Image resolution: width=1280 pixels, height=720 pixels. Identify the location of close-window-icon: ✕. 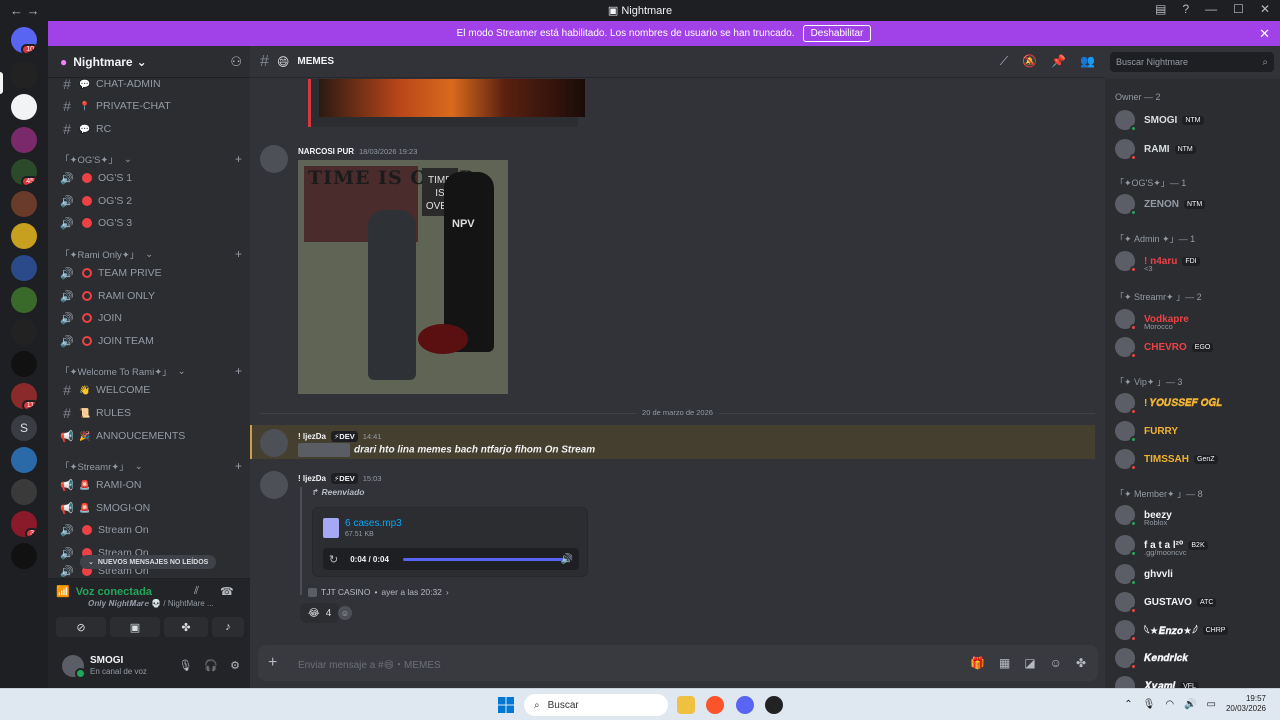
(1265, 9).